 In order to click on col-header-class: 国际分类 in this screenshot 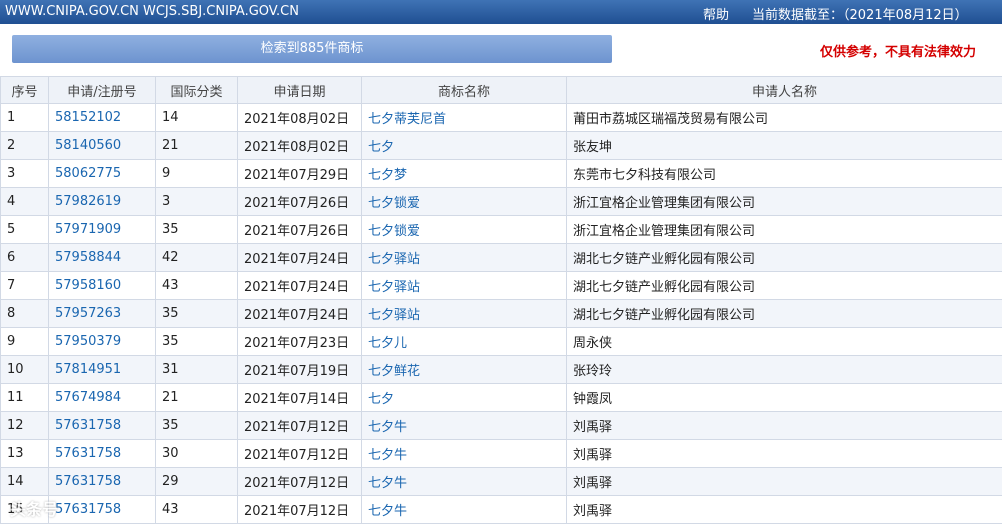, I will do `click(196, 90)`.